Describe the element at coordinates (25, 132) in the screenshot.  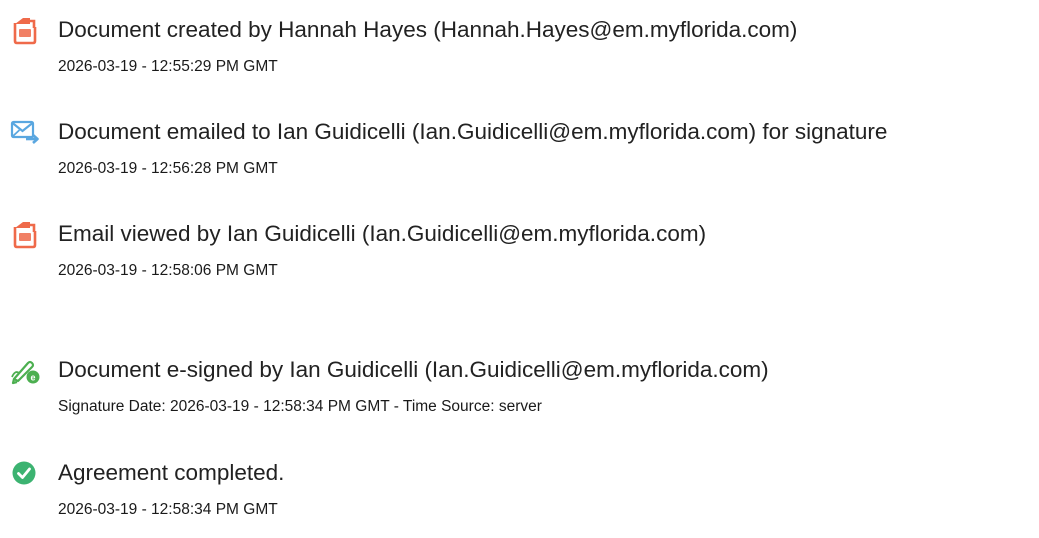
I see `email-sent-icon` at that location.